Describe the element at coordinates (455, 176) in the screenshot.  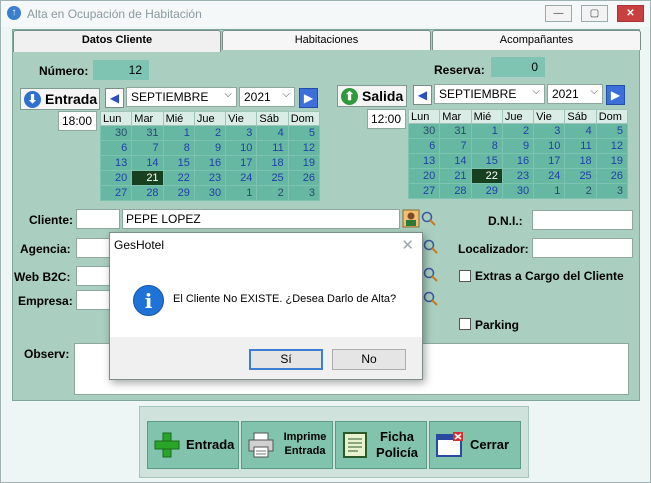
I see `calendar-day: 21` at that location.